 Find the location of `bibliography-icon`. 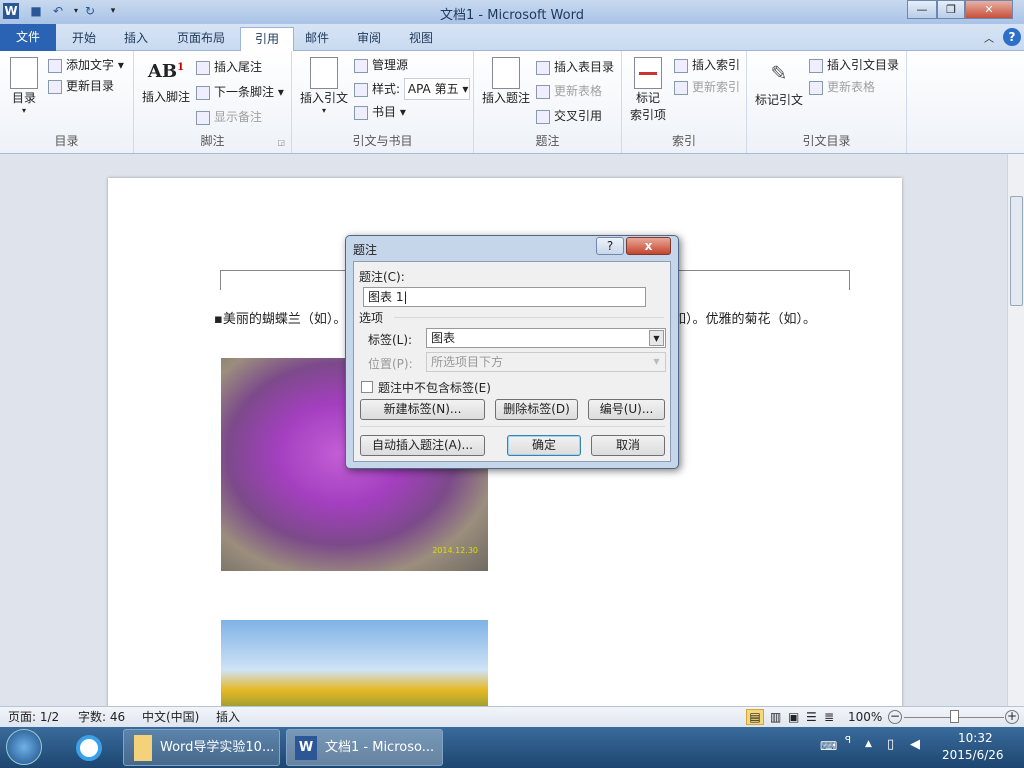

bibliography-icon is located at coordinates (361, 112).